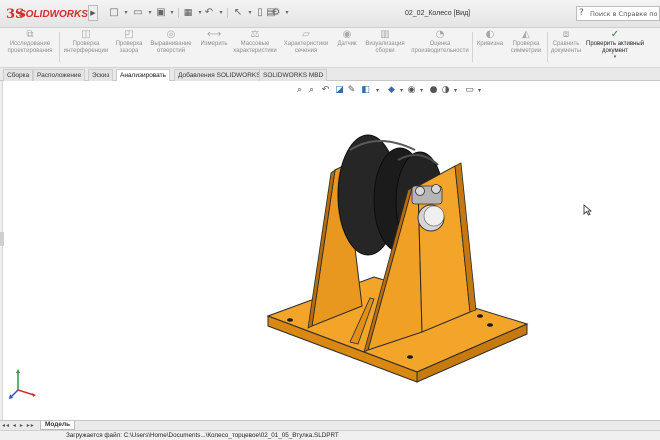  I want to click on tab-solidworks-addins: Добавления SOLIDWORKS, so click(219, 75).